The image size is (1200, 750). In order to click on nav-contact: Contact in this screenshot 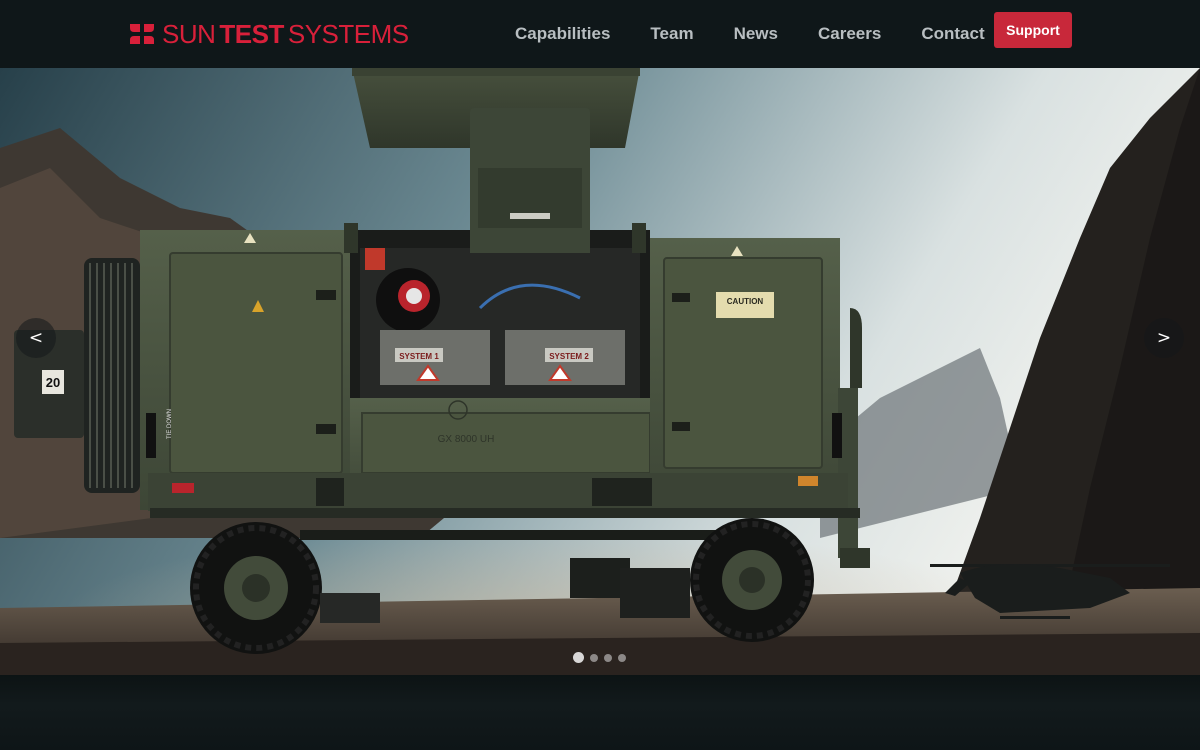, I will do `click(952, 34)`.